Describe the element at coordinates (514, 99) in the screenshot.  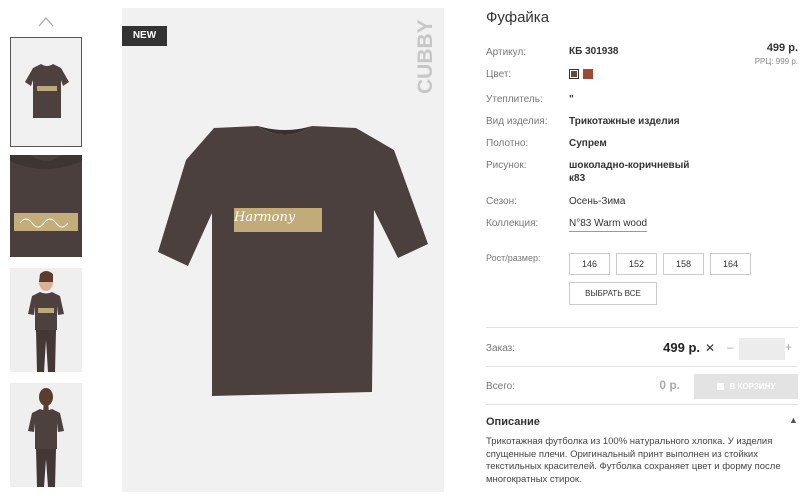
I see `insulation-label: Утеплитель:` at that location.